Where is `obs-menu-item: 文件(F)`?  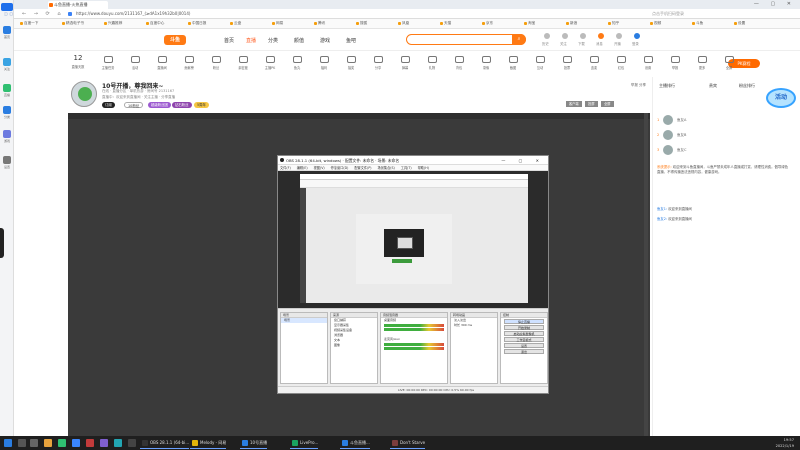
obs-menu-item: 文件(F) is located at coordinates (285, 168).